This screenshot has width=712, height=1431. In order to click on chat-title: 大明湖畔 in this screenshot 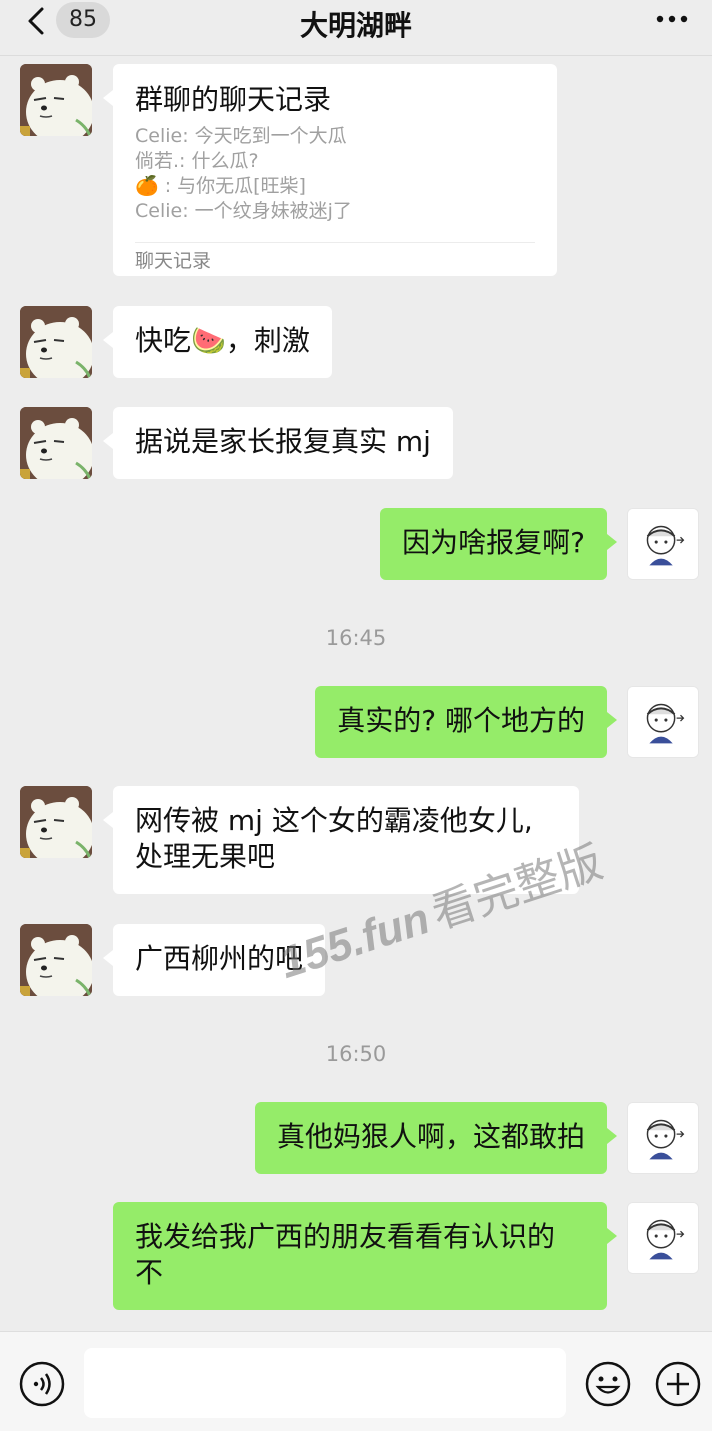, I will do `click(355, 25)`.